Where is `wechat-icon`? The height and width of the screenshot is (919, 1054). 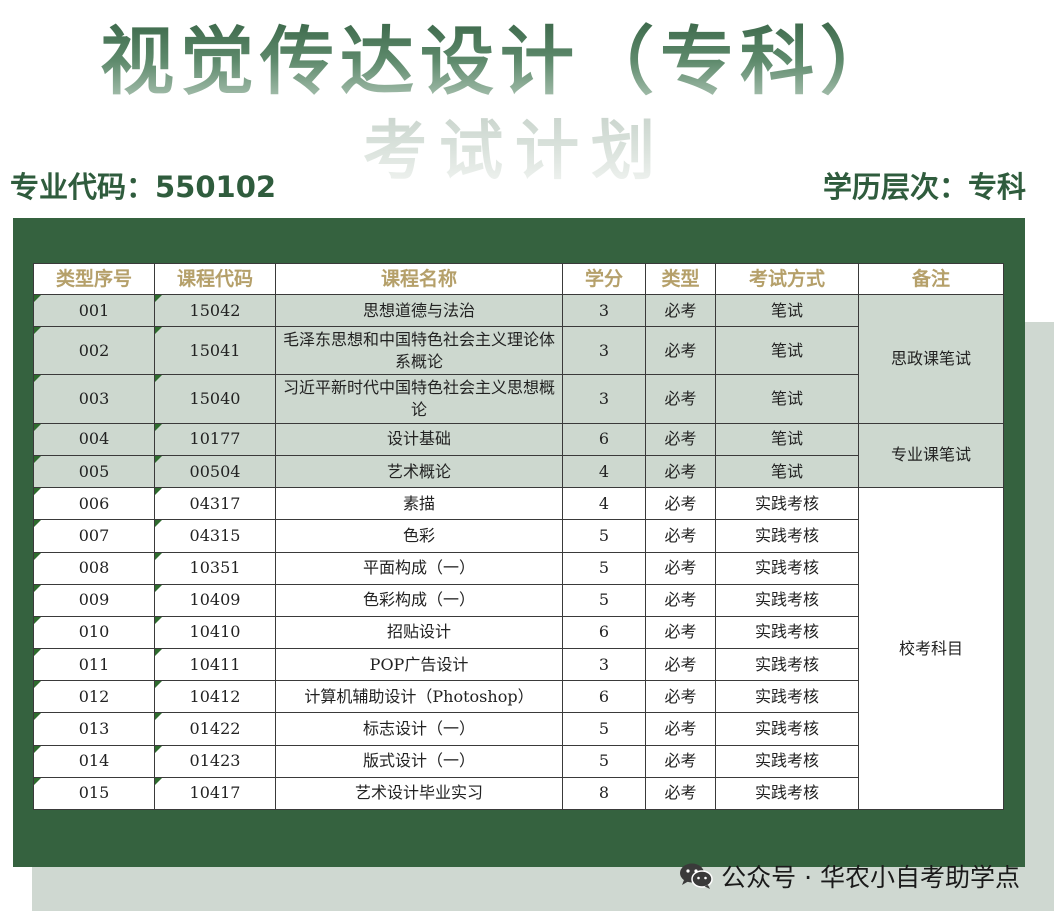 wechat-icon is located at coordinates (696, 876).